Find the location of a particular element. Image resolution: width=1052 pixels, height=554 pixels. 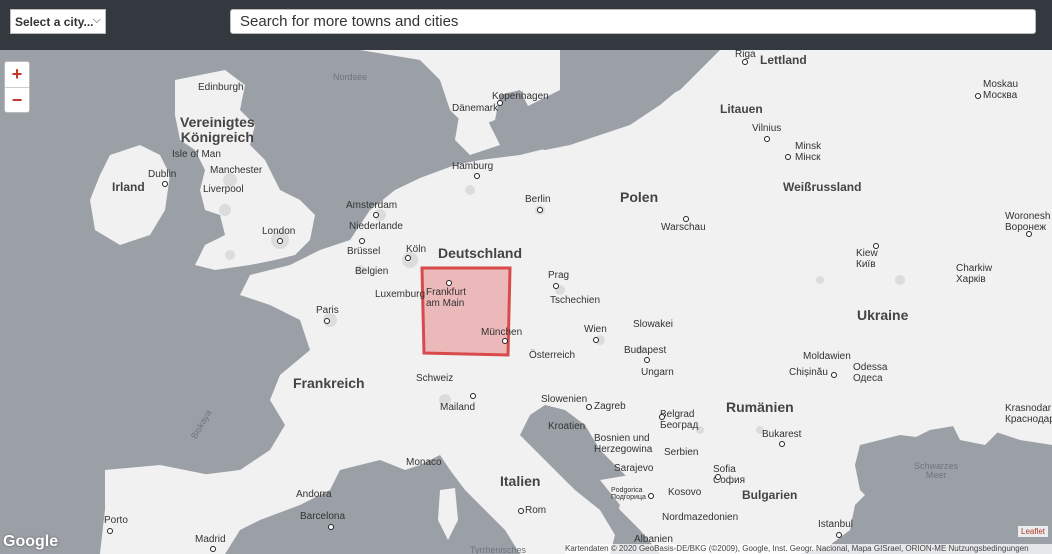

label-kyiv: Kiew Київ is located at coordinates (867, 259).